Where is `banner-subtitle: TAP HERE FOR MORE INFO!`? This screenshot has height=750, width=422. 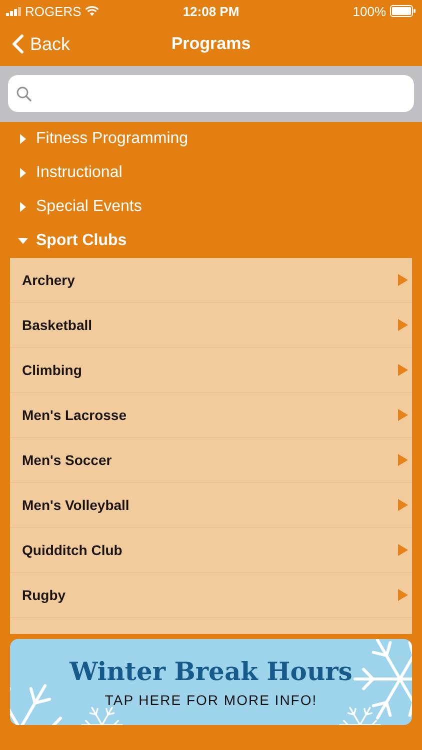 banner-subtitle: TAP HERE FOR MORE INFO! is located at coordinates (211, 700).